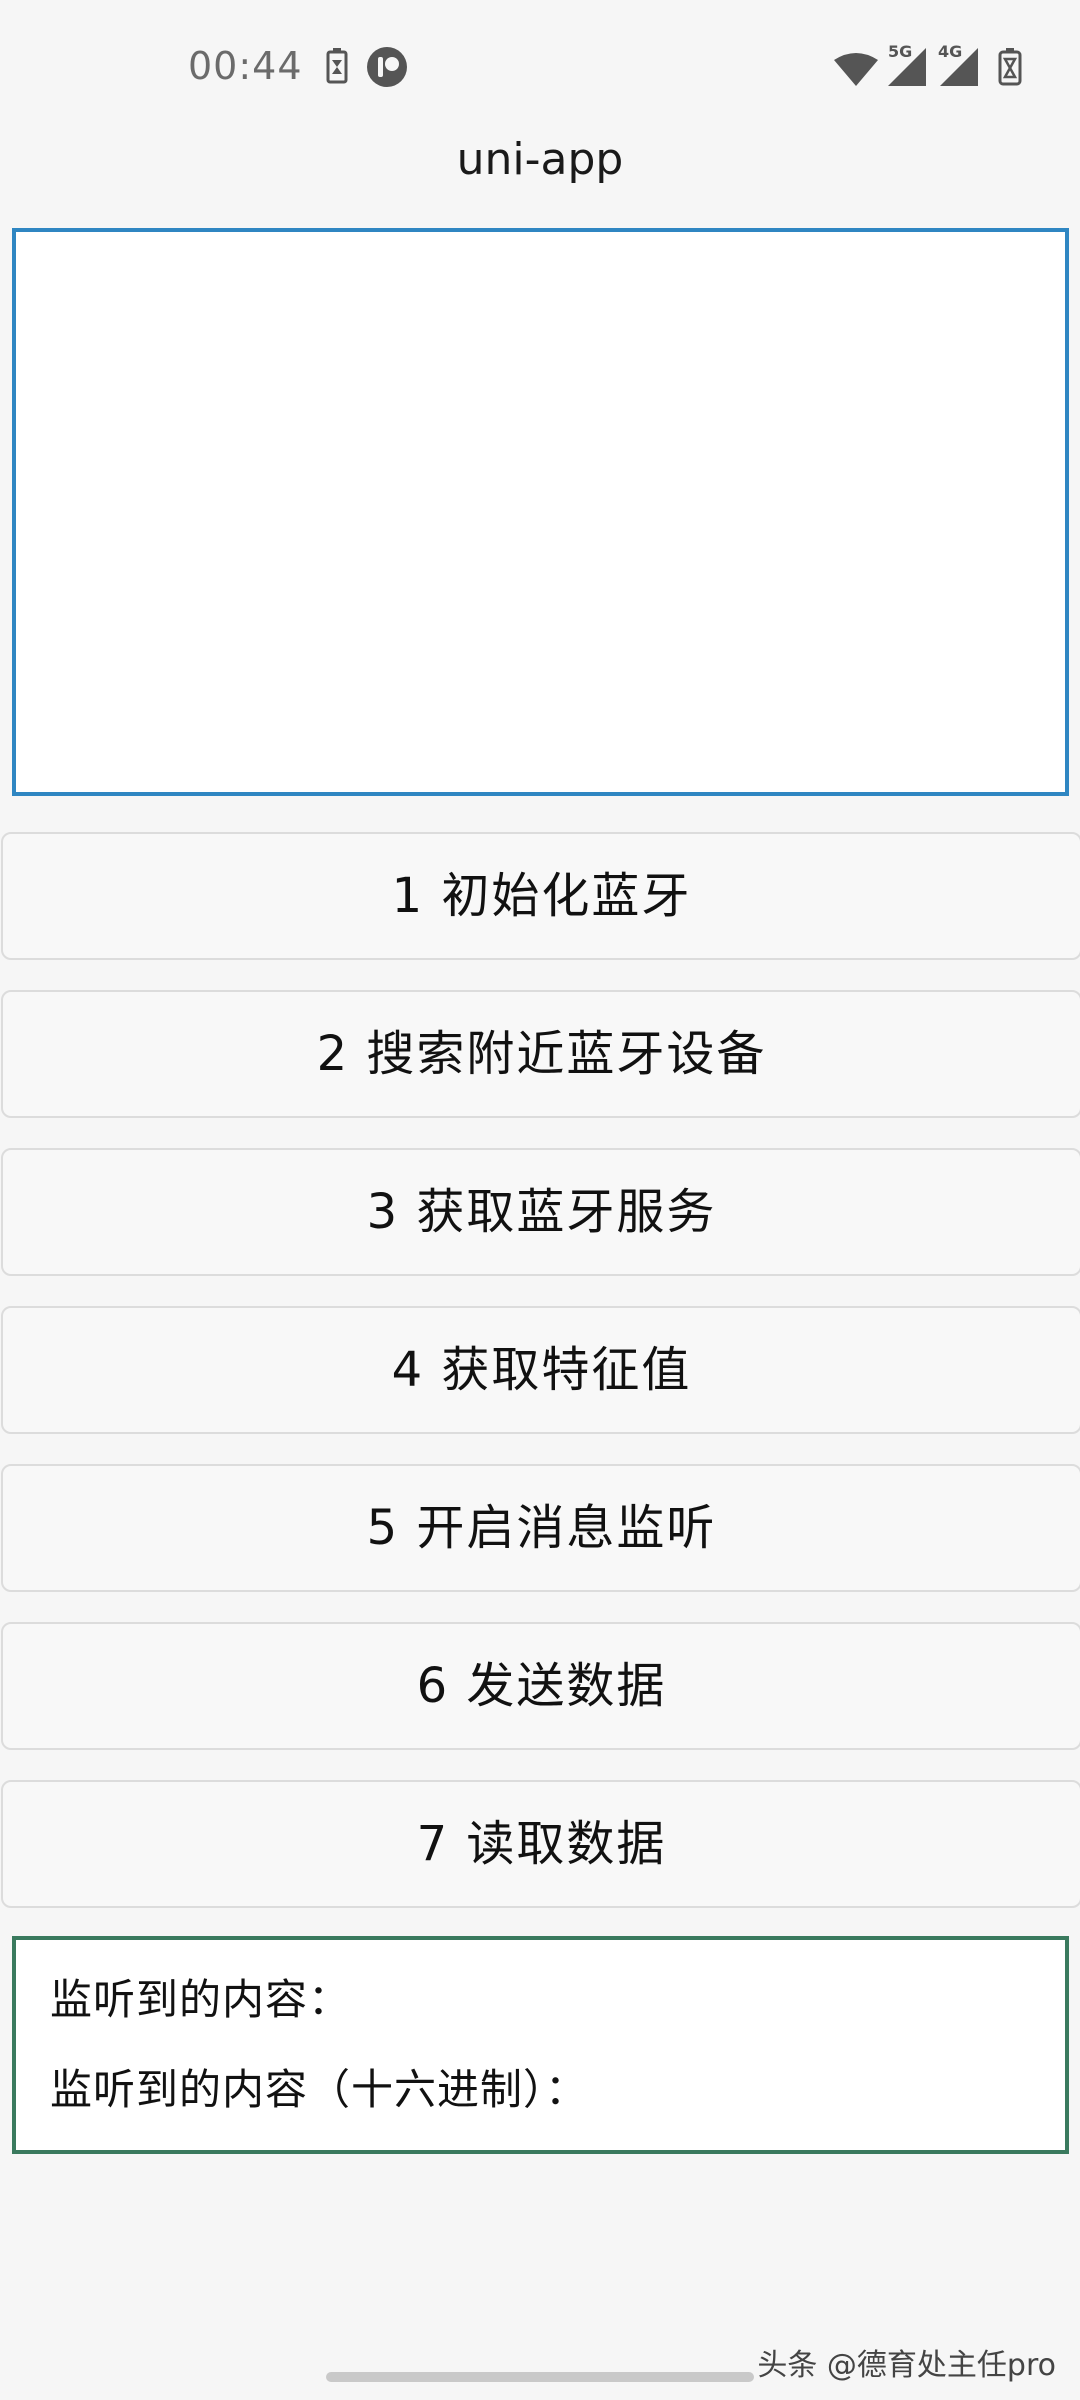 Image resolution: width=1080 pixels, height=2400 pixels. What do you see at coordinates (540, 896) in the screenshot?
I see `init-bluetooth-button: 1 初始化蓝牙` at bounding box center [540, 896].